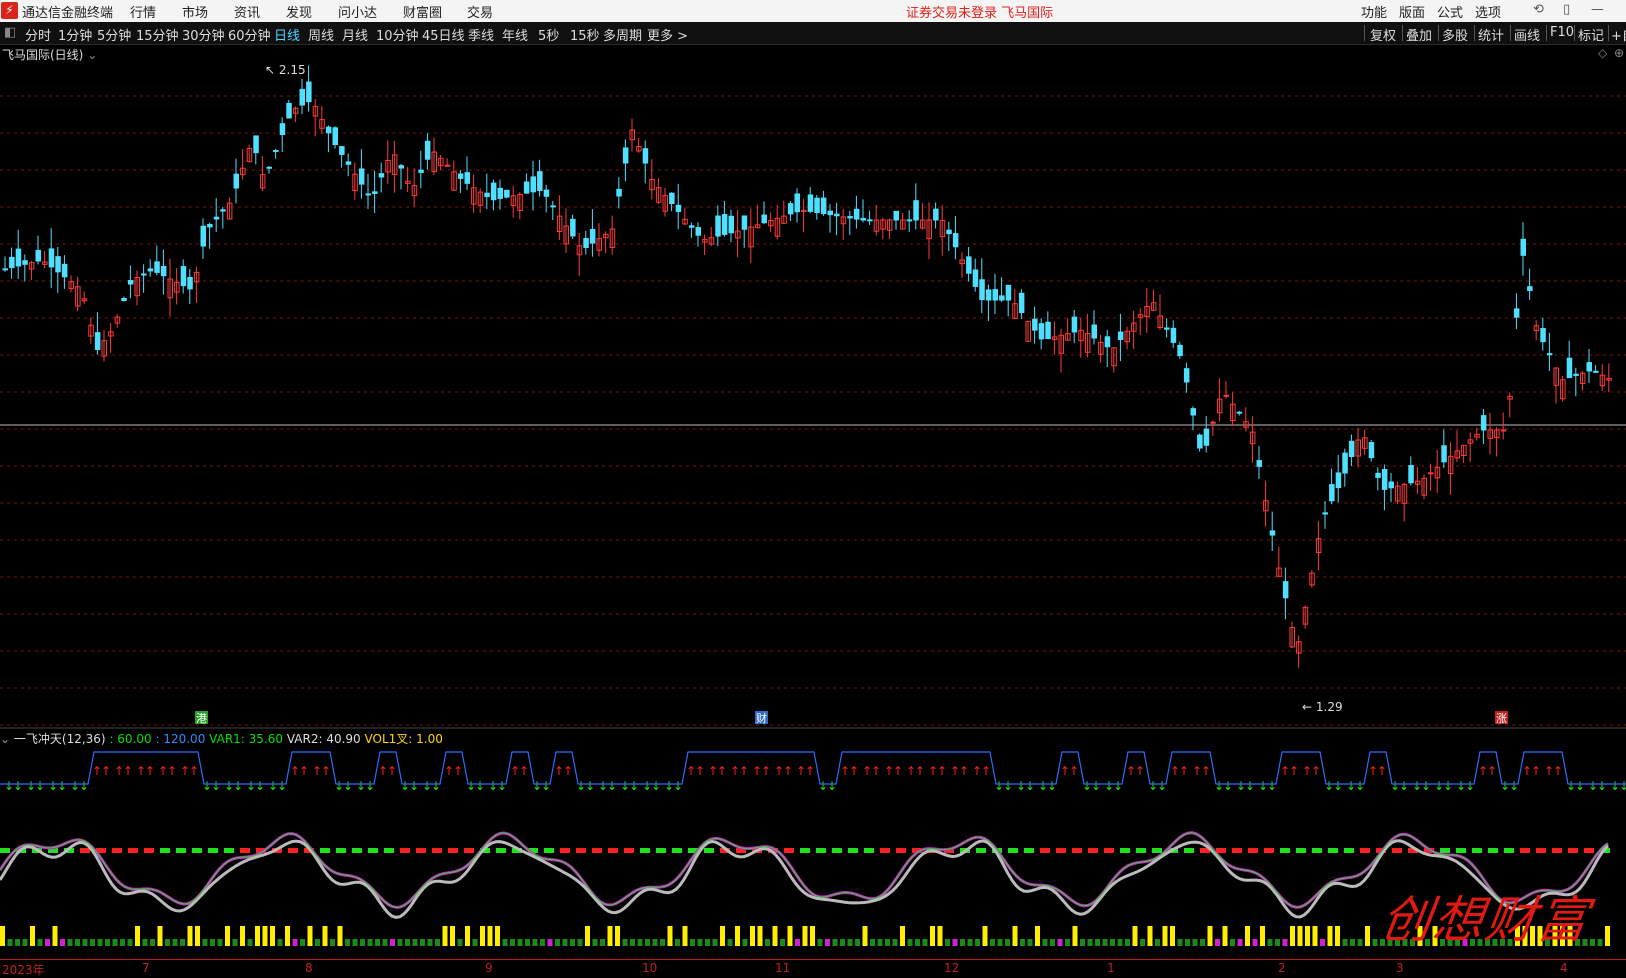  Describe the element at coordinates (667, 34) in the screenshot. I see `tf-more: 更多 >` at that location.